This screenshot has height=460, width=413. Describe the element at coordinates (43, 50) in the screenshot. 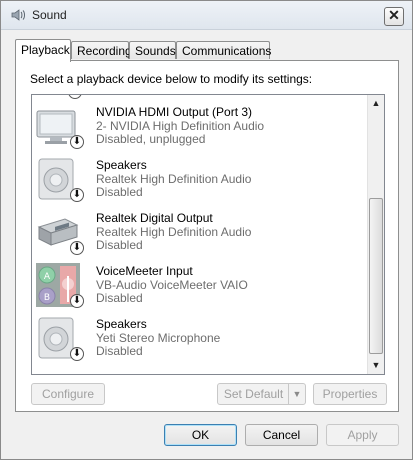

I see `tab-playback: Playback` at that location.